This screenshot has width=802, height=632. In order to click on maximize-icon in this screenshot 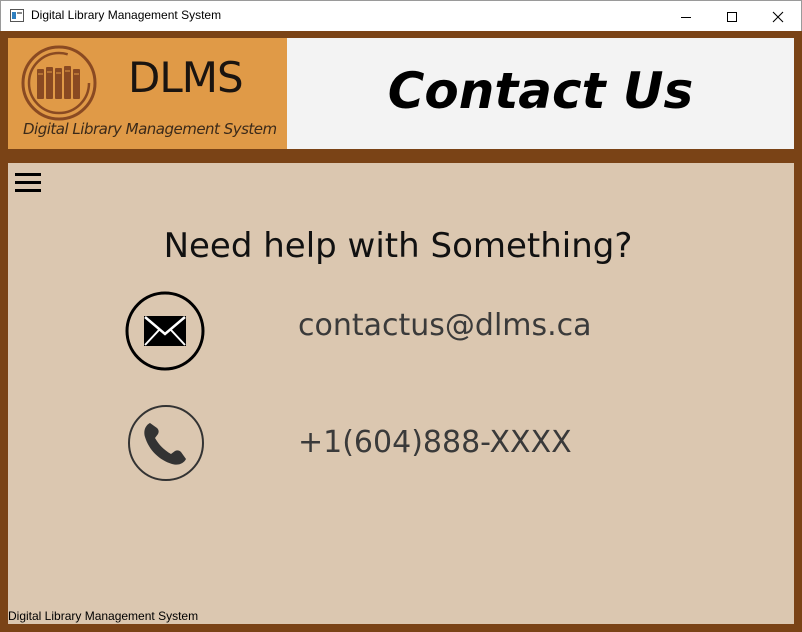, I will do `click(732, 16)`.